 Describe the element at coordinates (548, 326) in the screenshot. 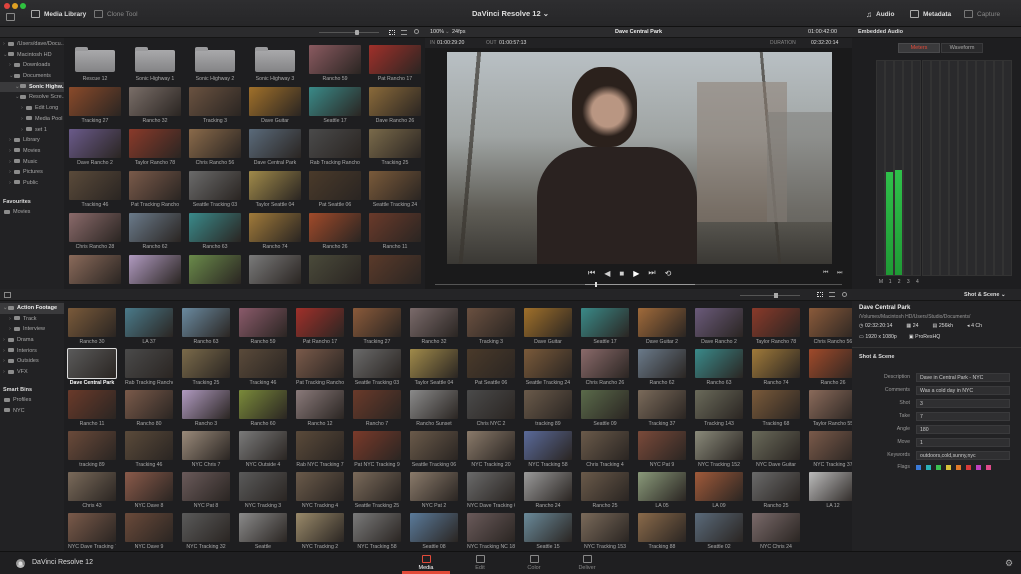

I see `clip-thumbnail: Dave Guitar` at that location.